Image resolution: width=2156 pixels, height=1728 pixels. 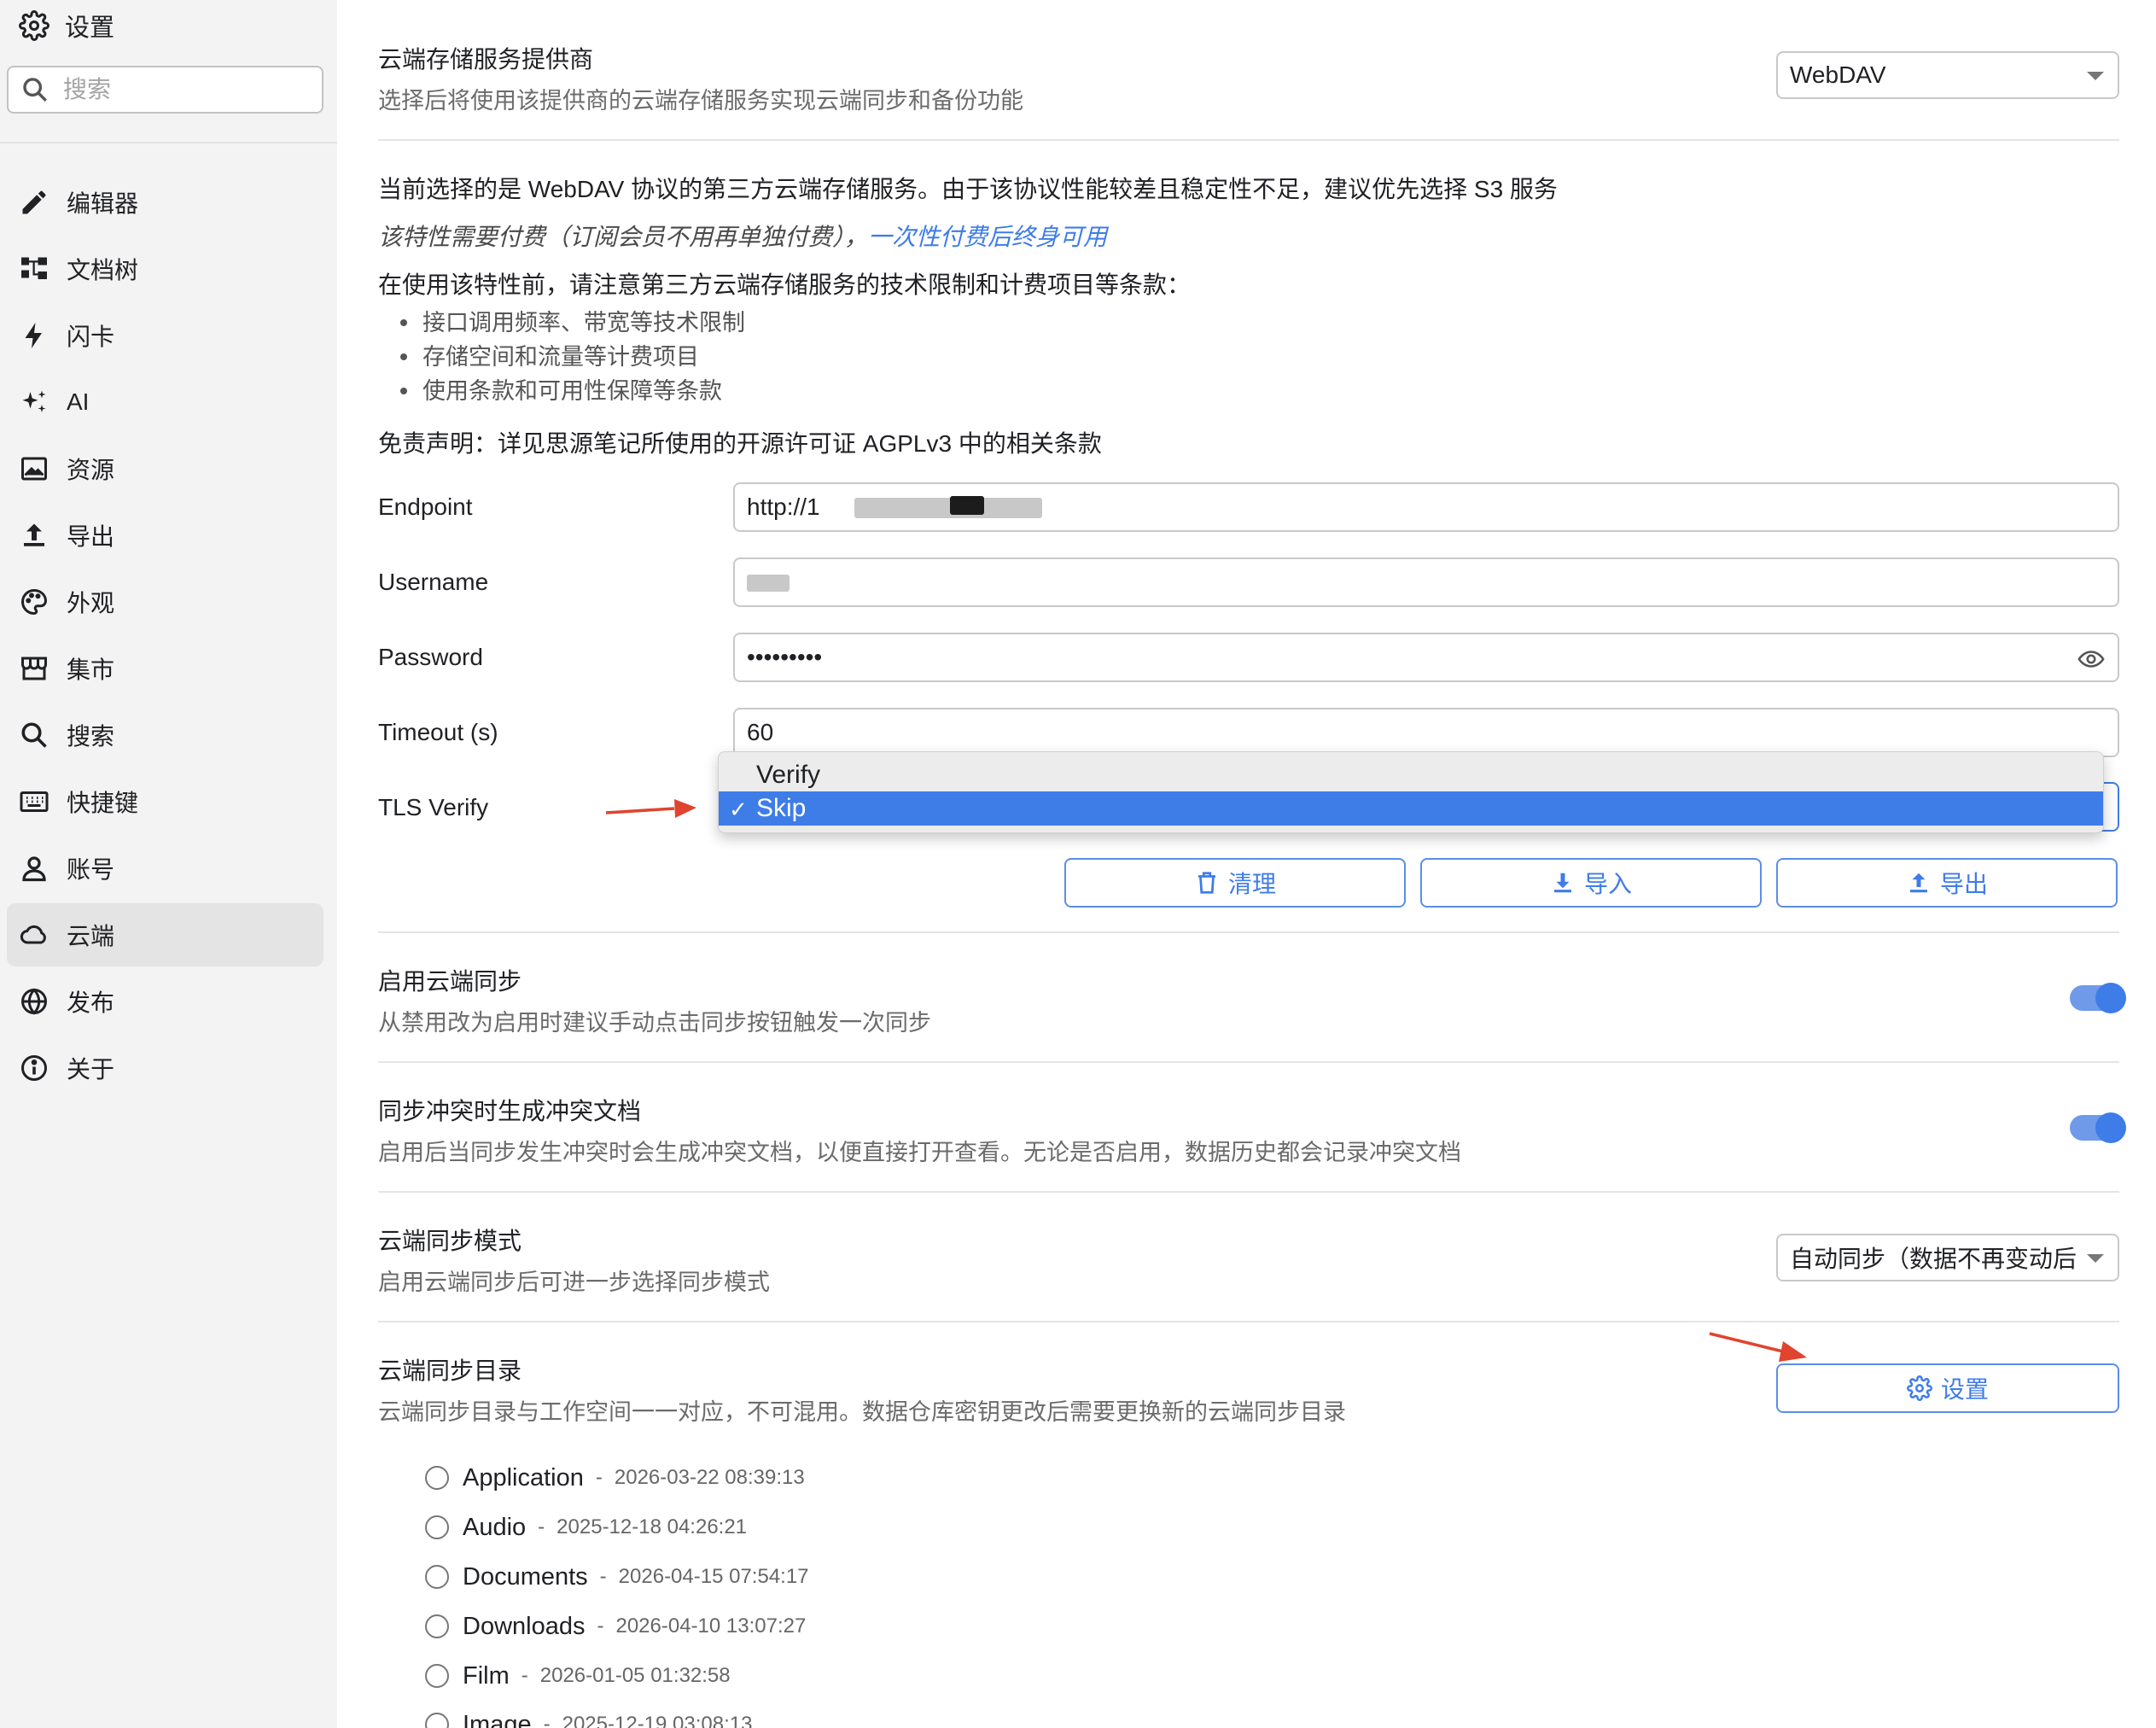 I want to click on tls-verify-label: TLS Verify, so click(x=433, y=807).